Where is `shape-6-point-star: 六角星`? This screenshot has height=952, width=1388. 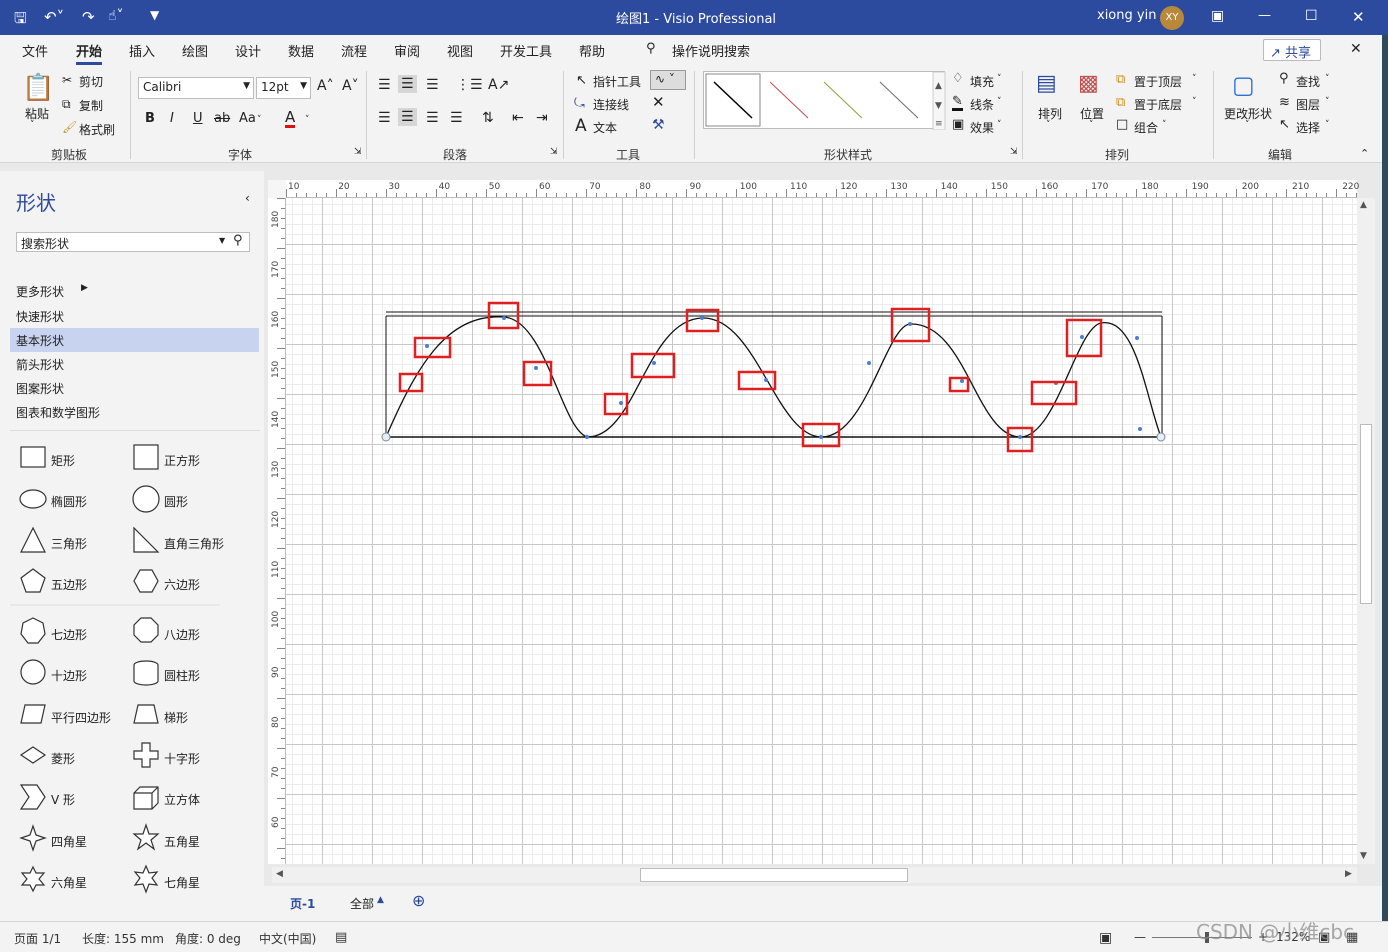 shape-6-point-star: 六角星 is located at coordinates (69, 882).